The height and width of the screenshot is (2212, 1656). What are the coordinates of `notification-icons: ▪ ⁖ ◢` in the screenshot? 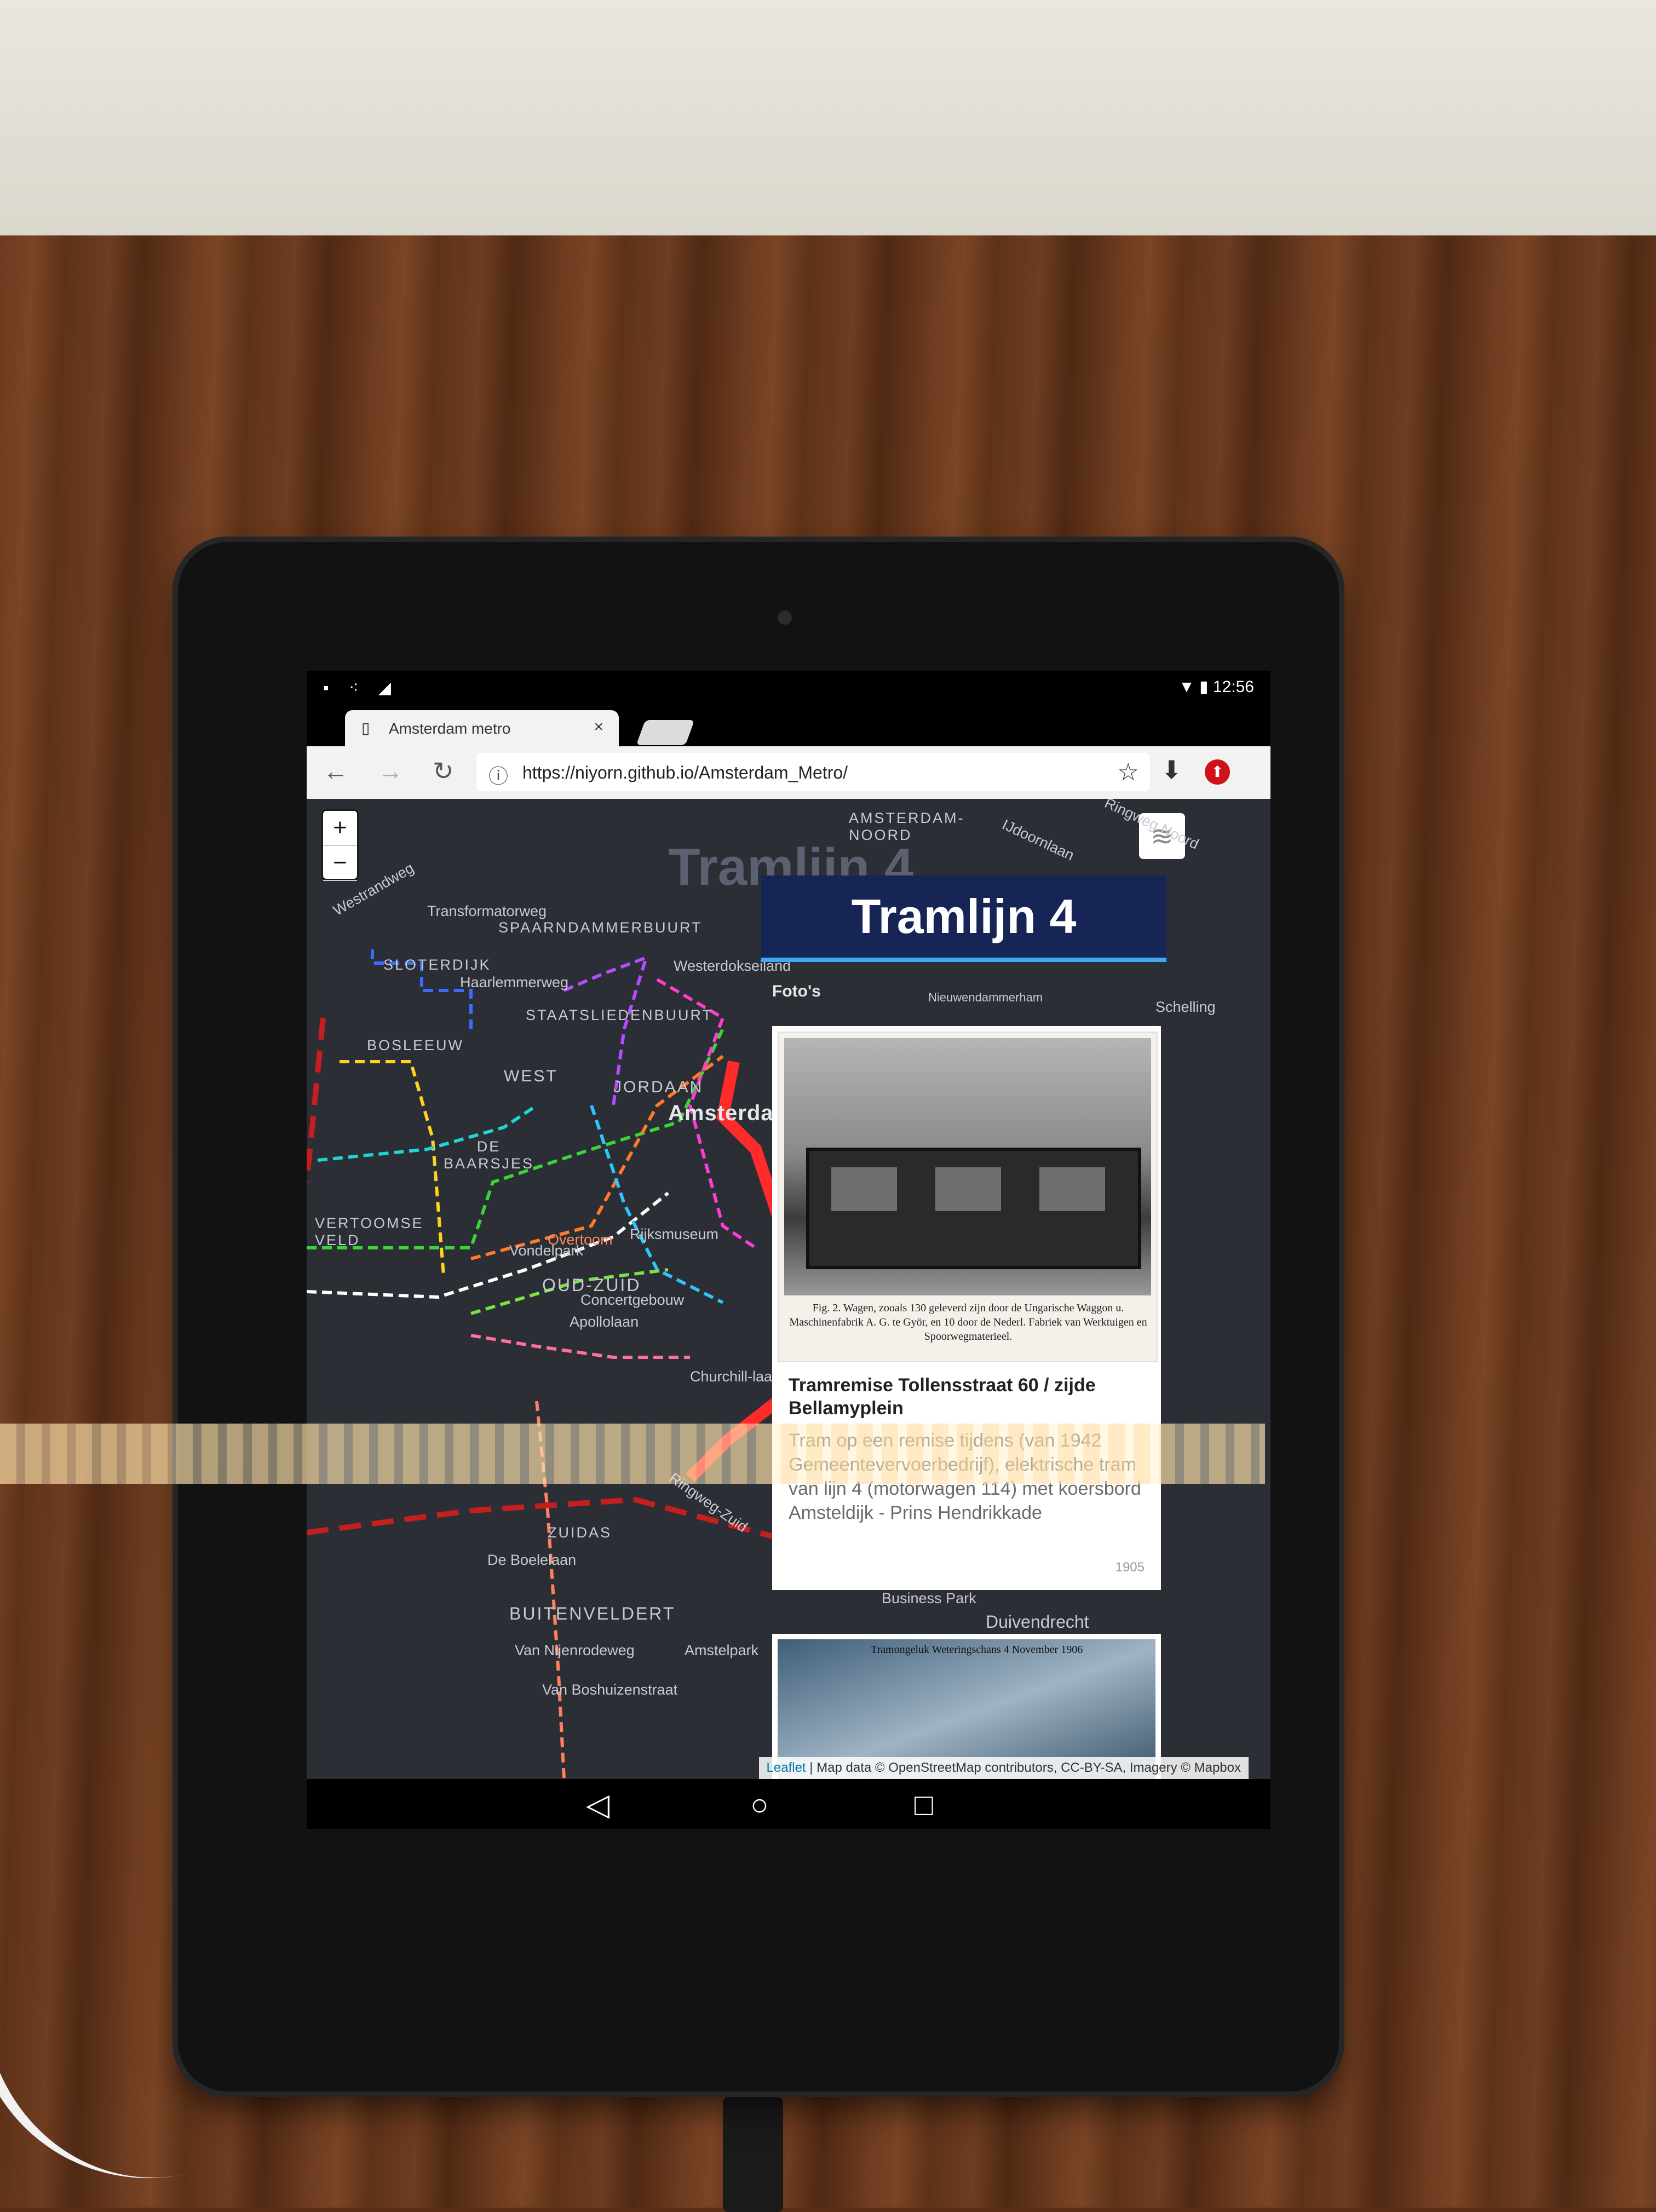 It's located at (361, 688).